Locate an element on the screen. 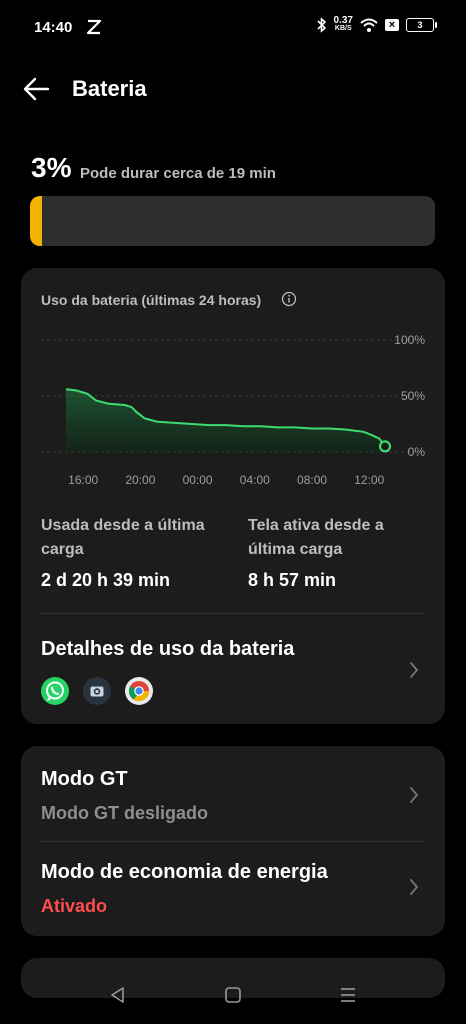 Image resolution: width=466 pixels, height=1024 pixels. wifi-icon is located at coordinates (369, 25).